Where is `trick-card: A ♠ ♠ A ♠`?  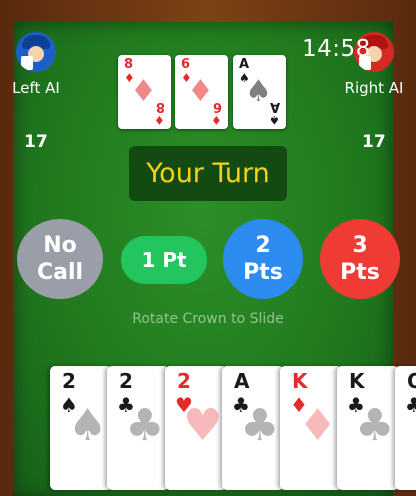 trick-card: A ♠ ♠ A ♠ is located at coordinates (259, 92).